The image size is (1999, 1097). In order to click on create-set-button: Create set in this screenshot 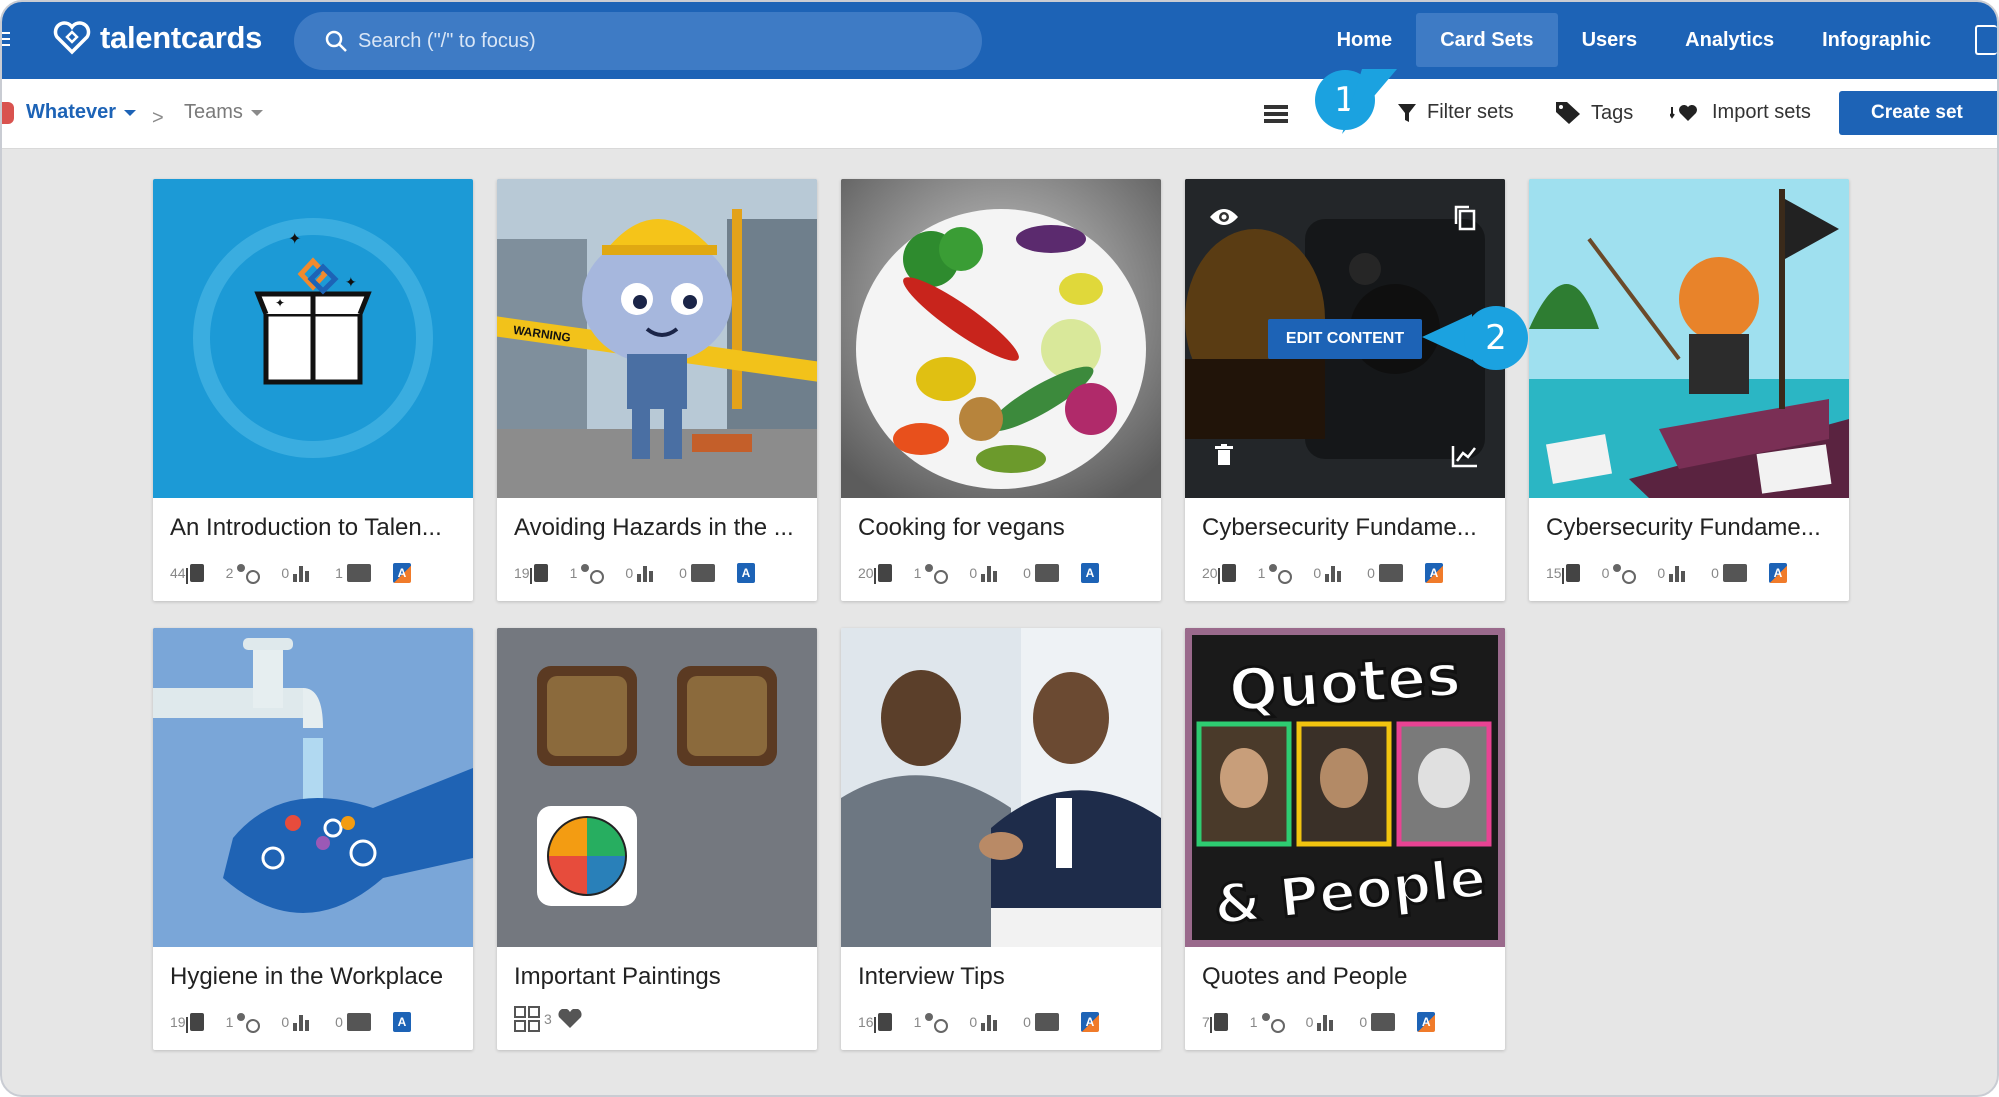, I will do `click(1918, 113)`.